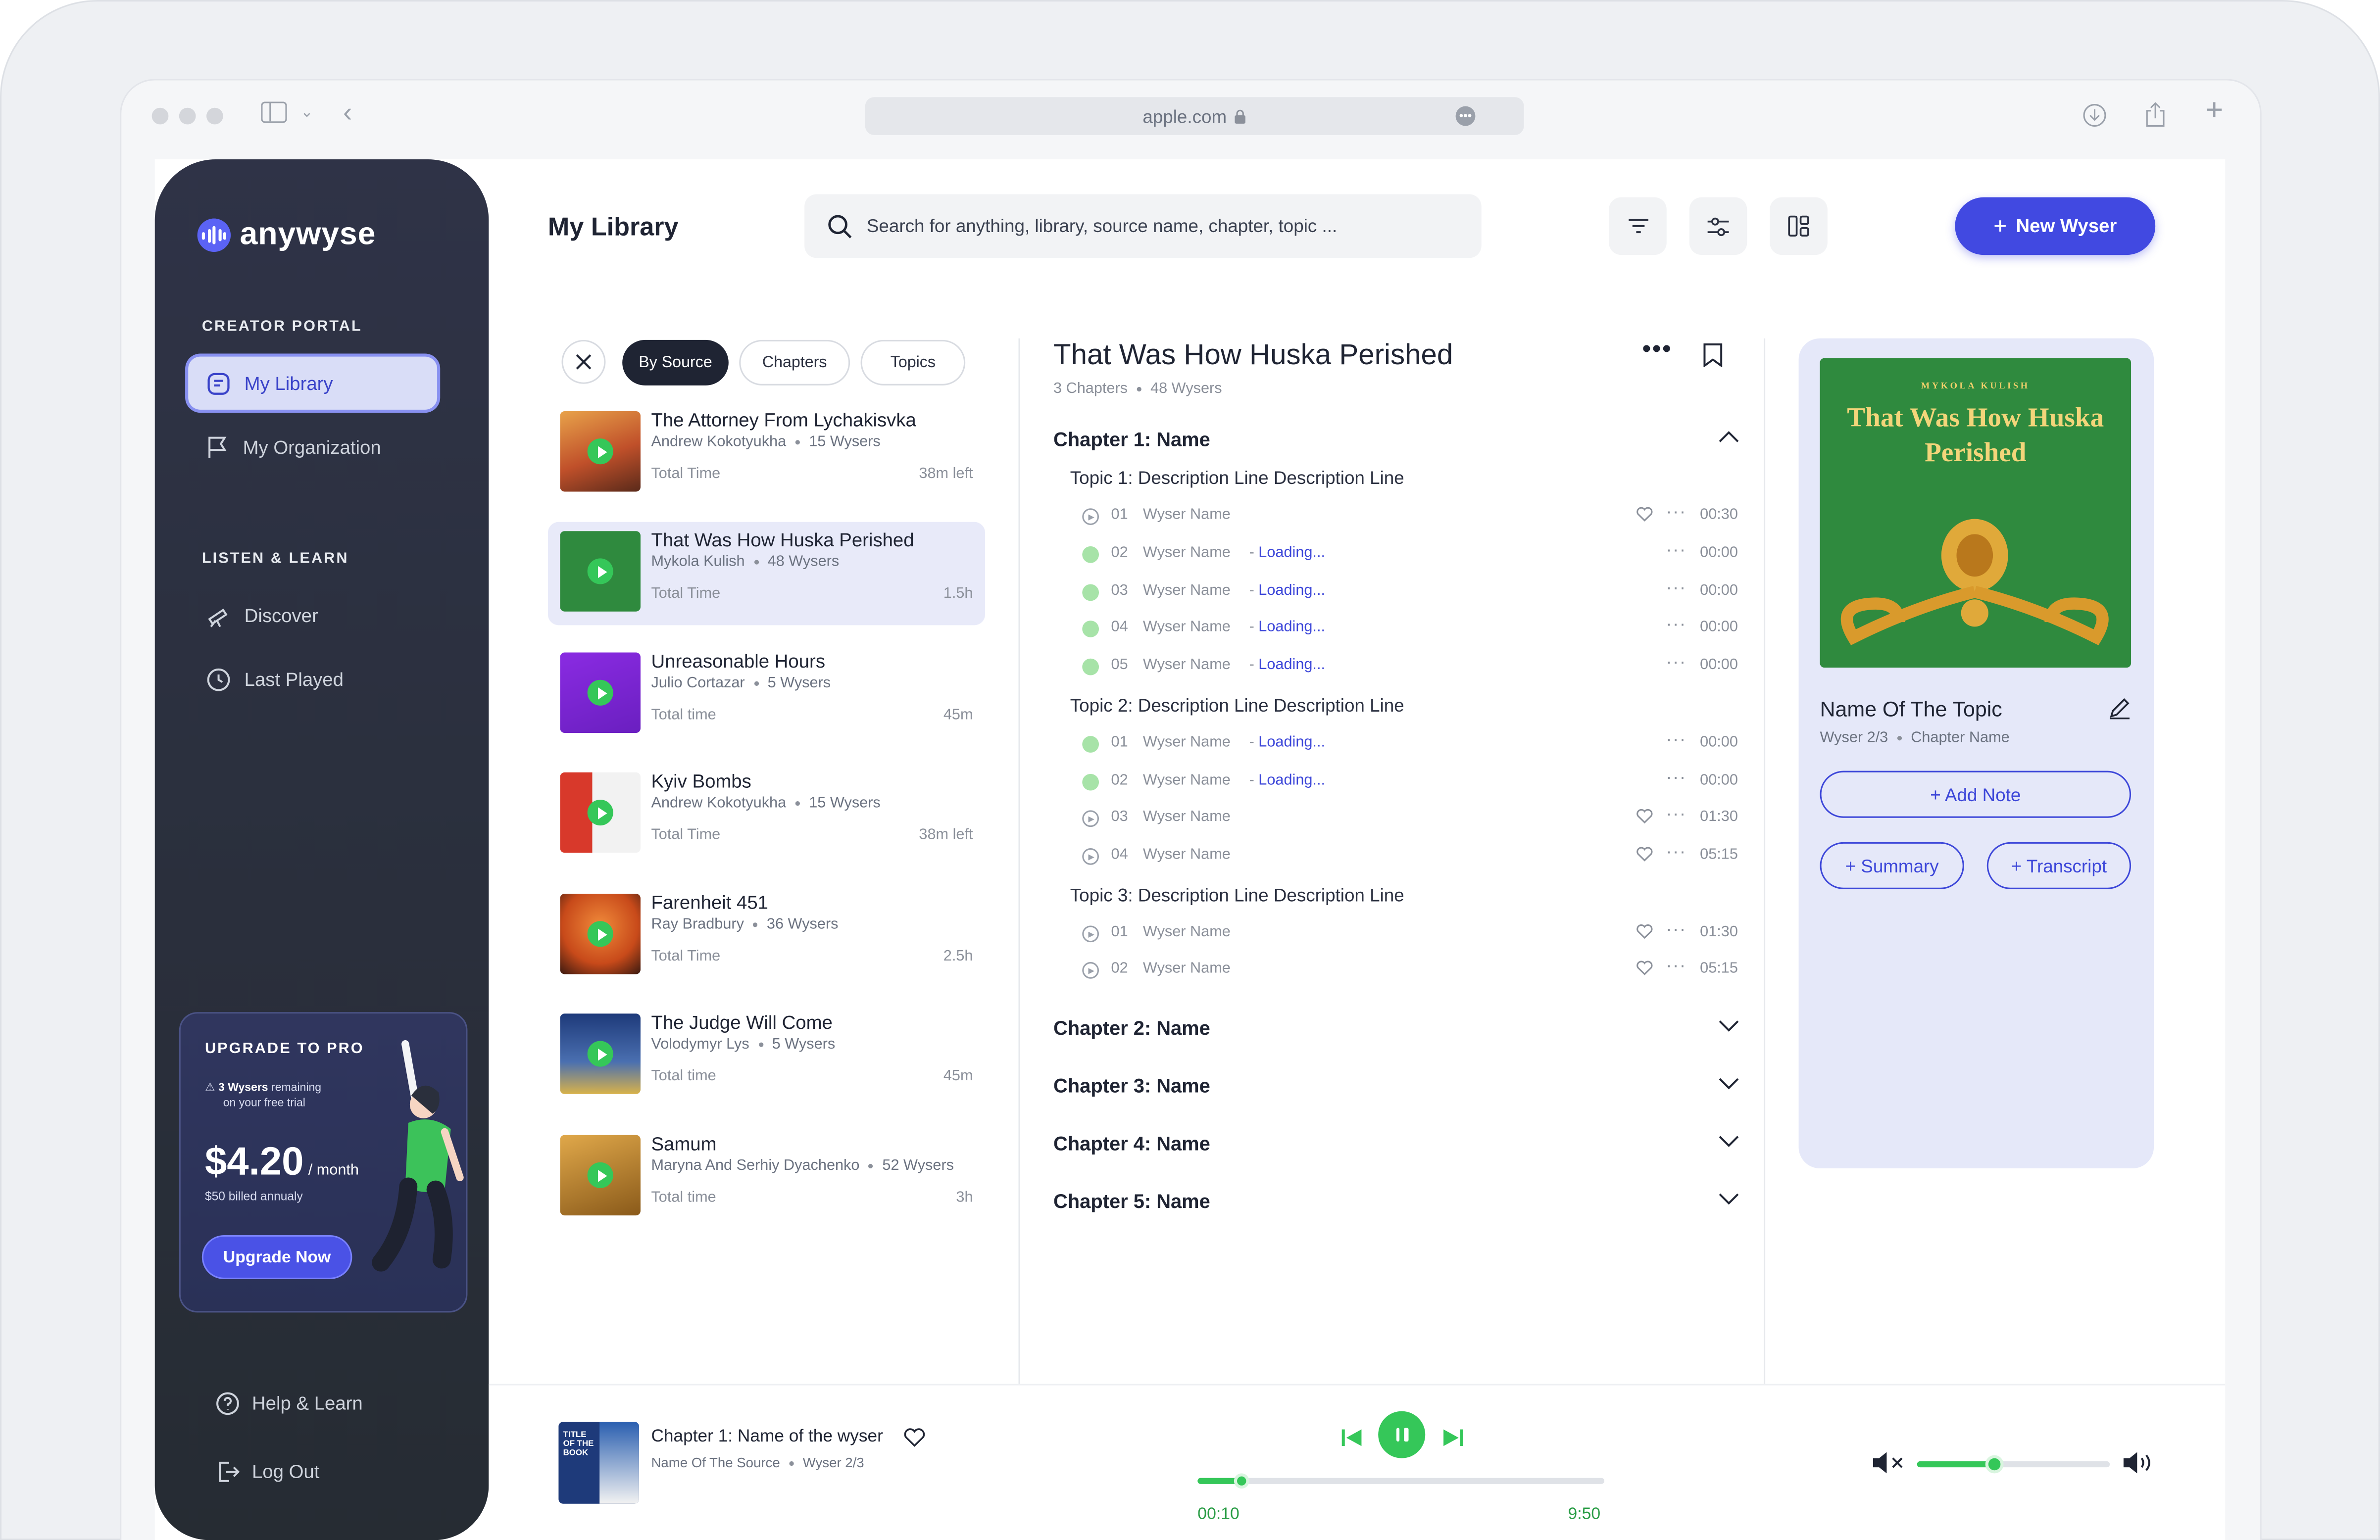  I want to click on wyser-row: 03 Wyser Name ··· 01:30, so click(1410, 817).